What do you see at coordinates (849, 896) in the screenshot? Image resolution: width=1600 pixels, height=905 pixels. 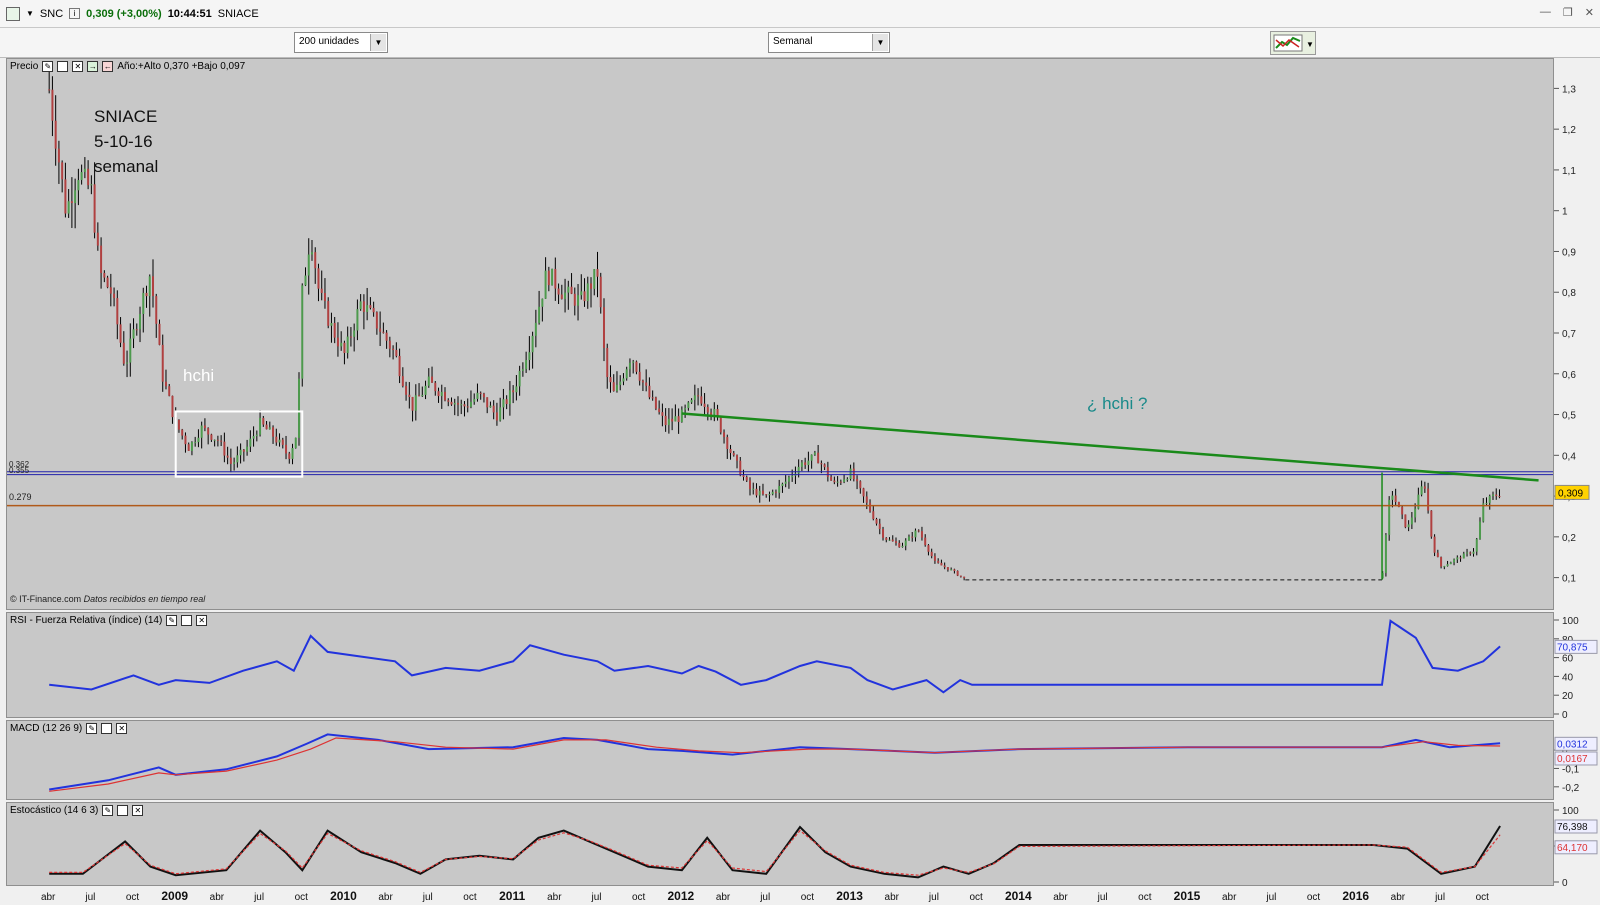 I see `x-tick-label: 2013` at bounding box center [849, 896].